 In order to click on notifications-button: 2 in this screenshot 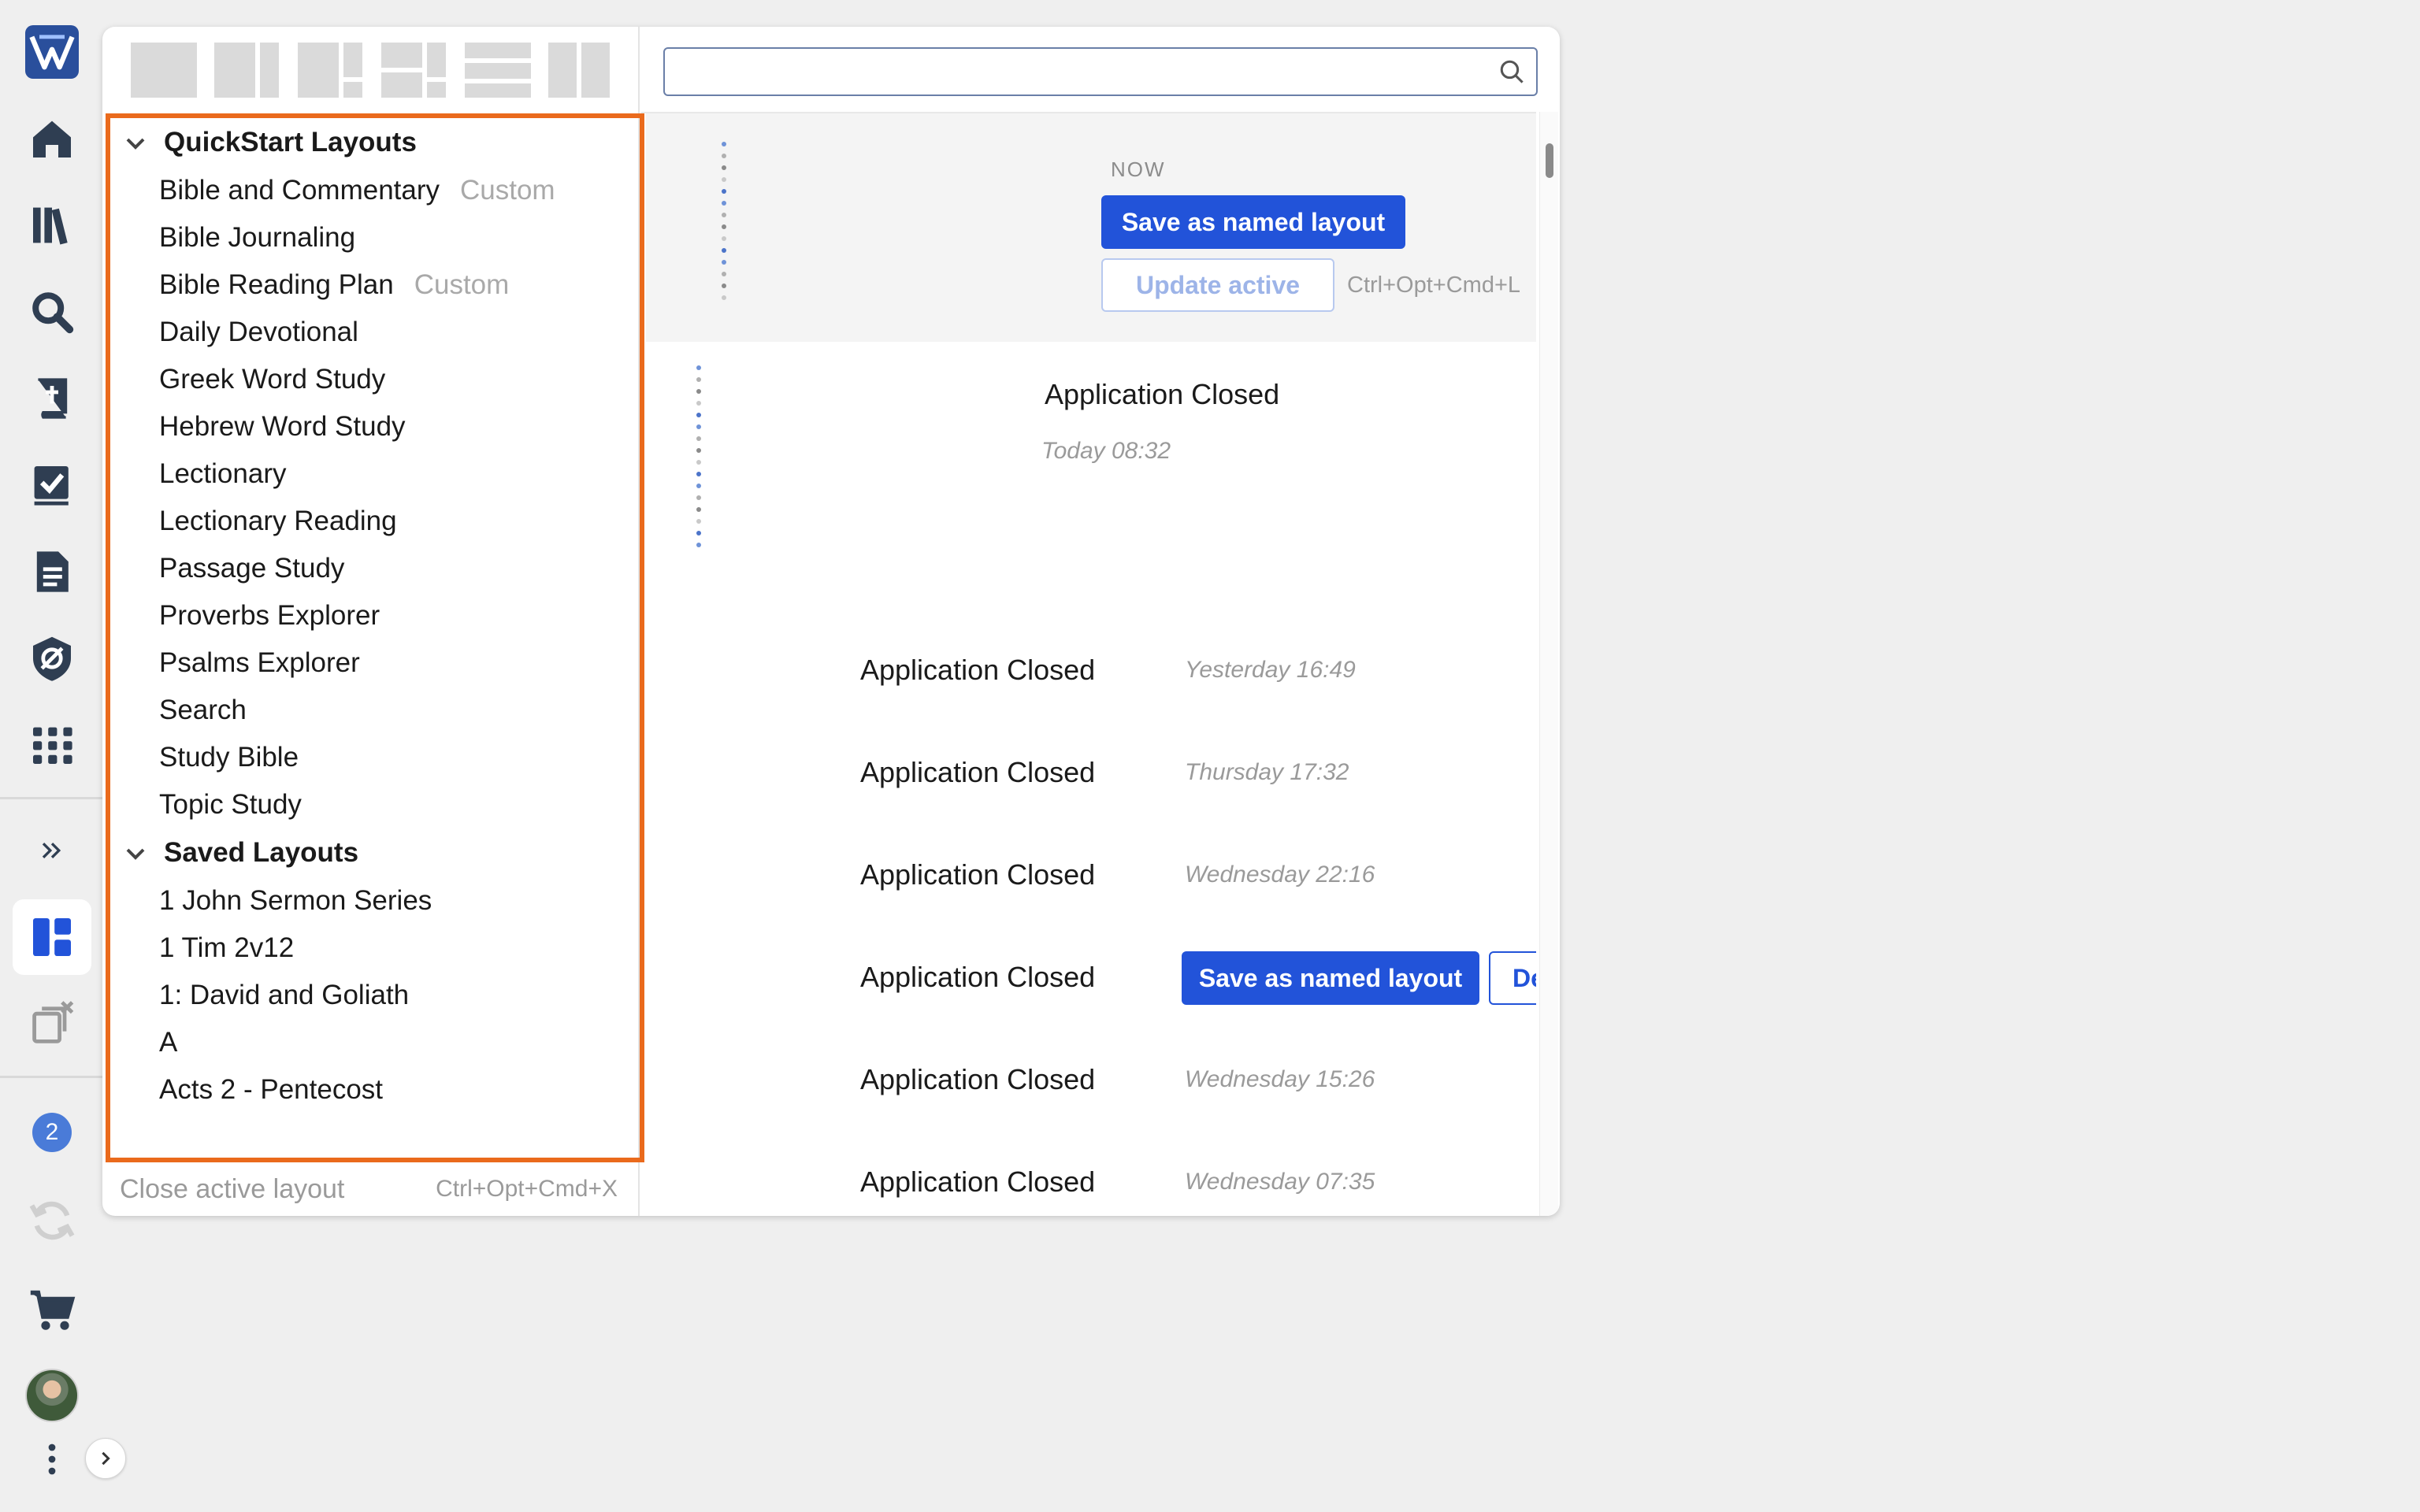, I will do `click(52, 1132)`.